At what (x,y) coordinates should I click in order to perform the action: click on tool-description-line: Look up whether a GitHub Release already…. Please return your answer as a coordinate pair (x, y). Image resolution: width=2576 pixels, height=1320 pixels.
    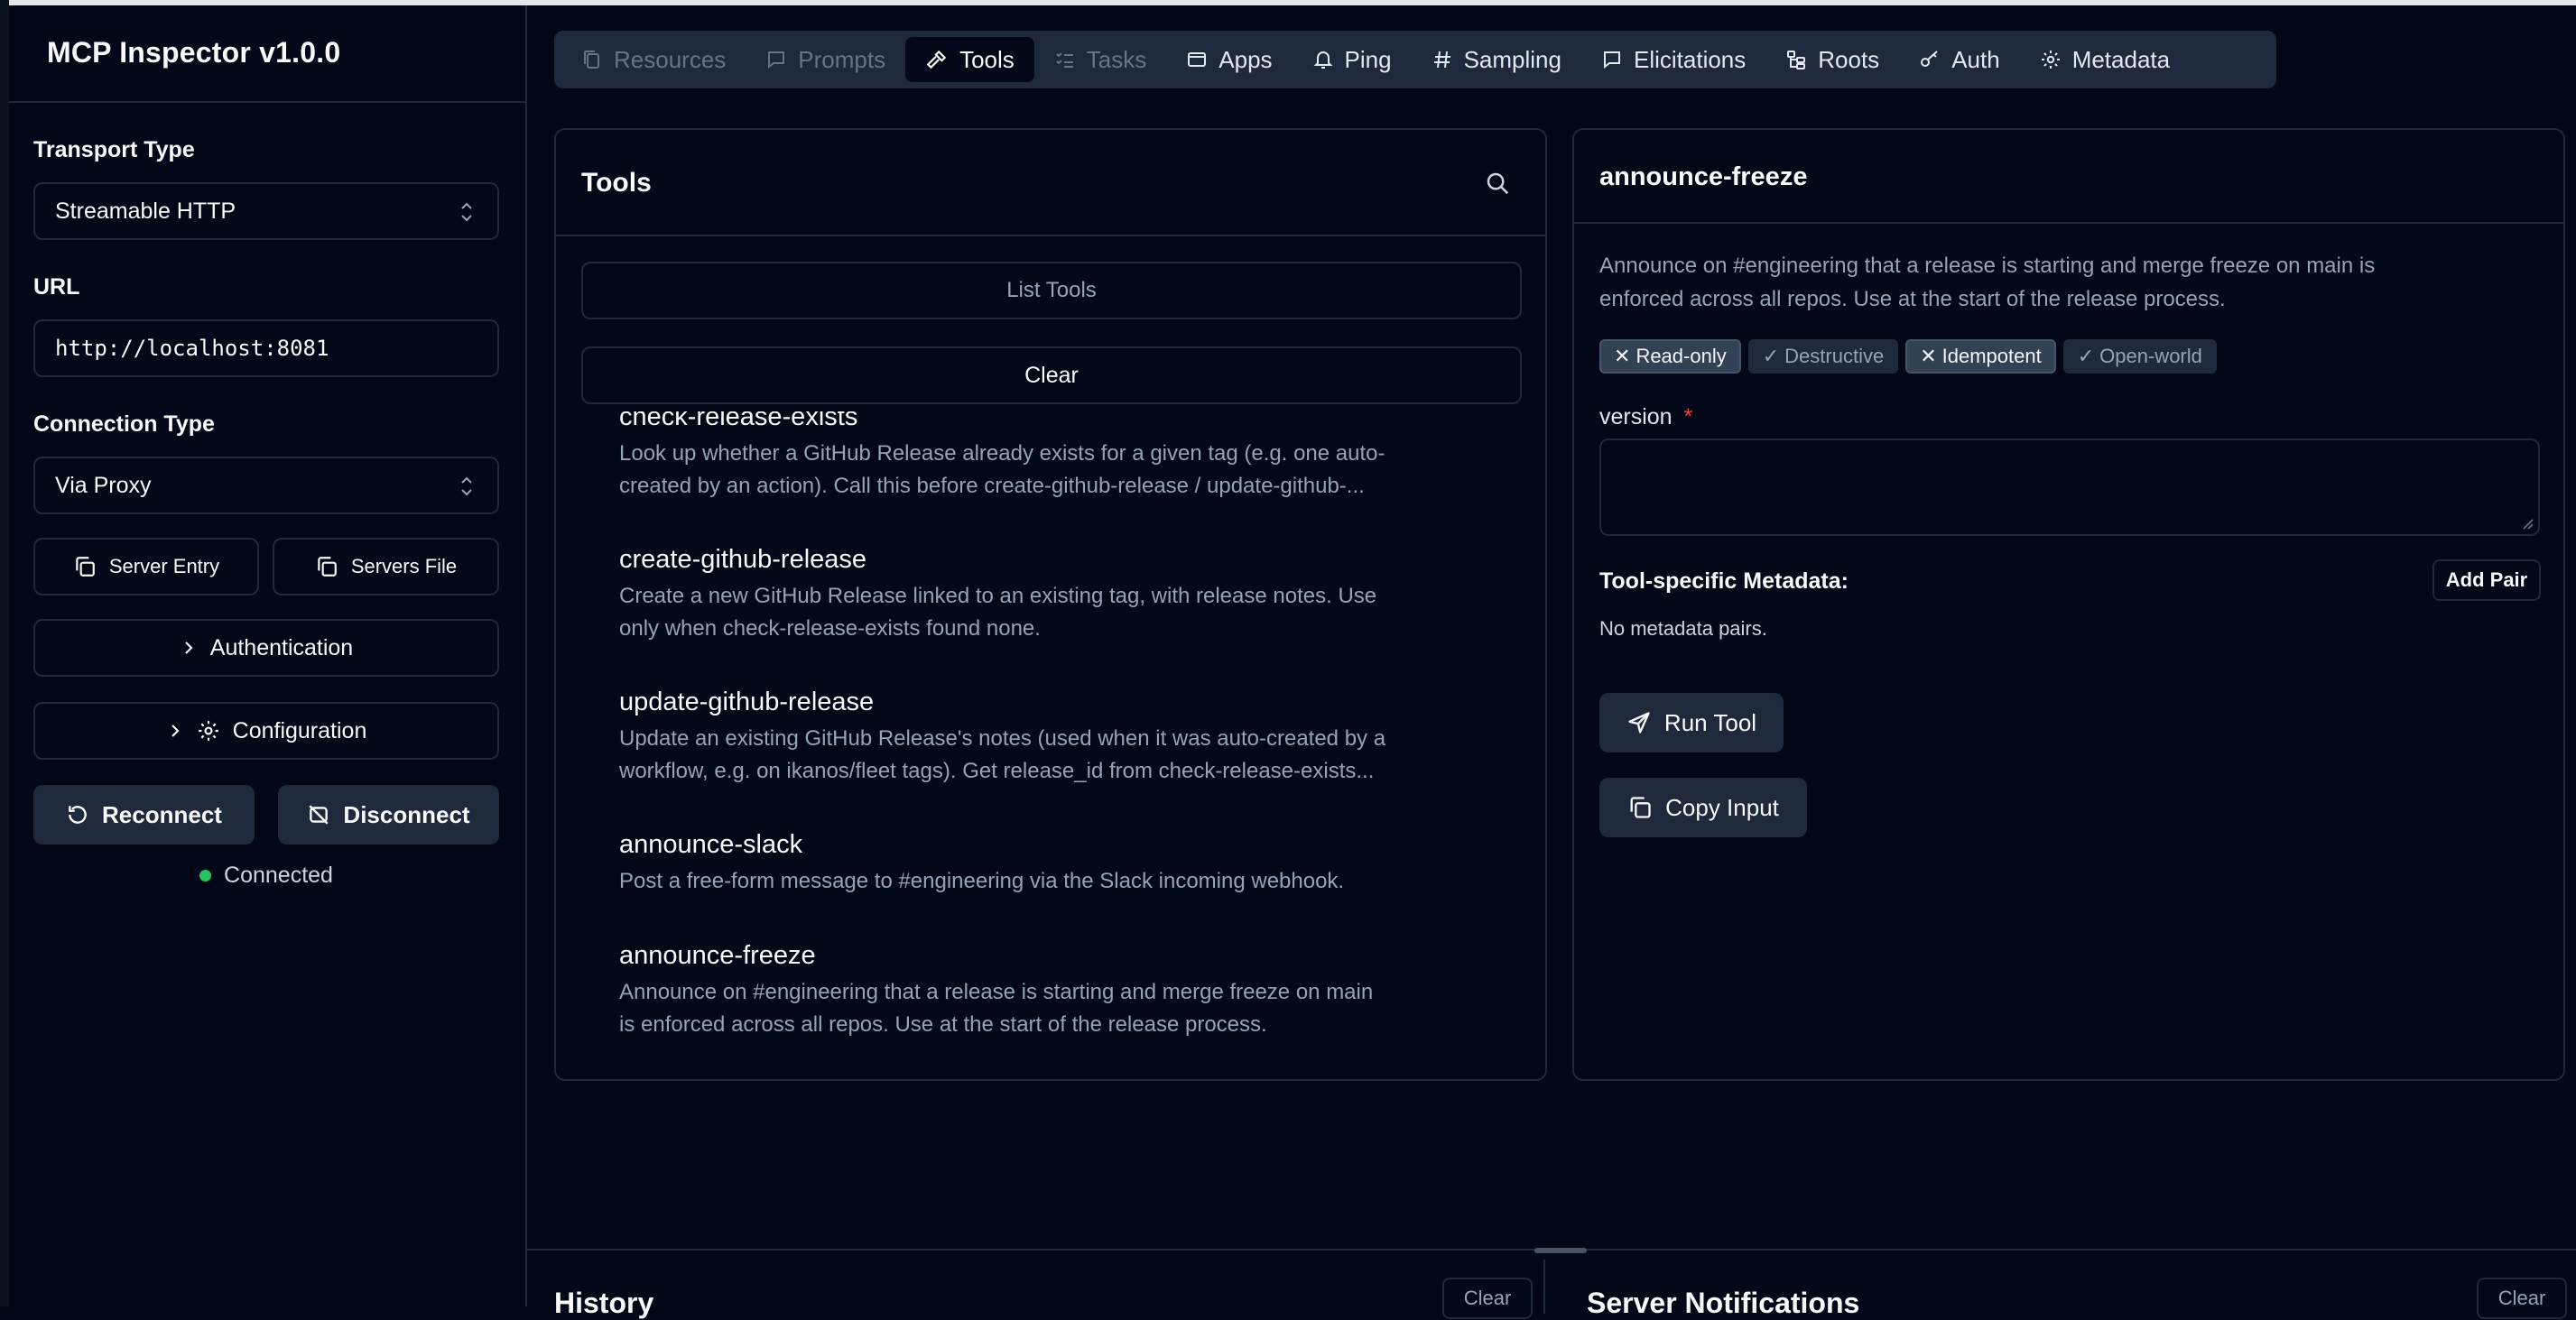
    Looking at the image, I should click on (1002, 453).